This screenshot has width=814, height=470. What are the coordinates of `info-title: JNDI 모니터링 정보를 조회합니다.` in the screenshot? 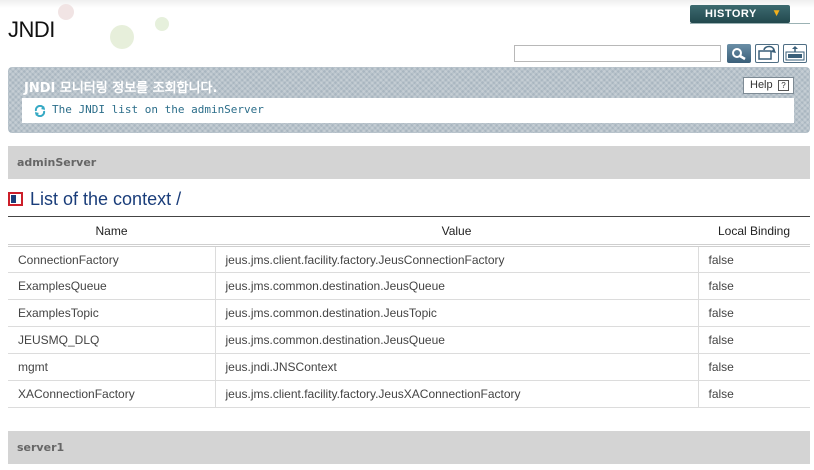 It's located at (121, 88).